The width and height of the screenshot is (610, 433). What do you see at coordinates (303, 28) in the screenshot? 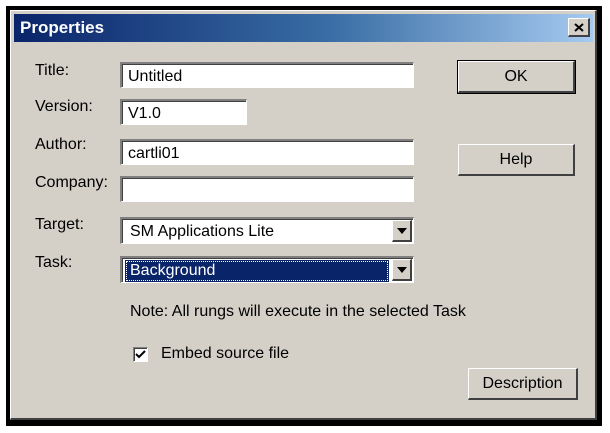
I see `title-bar: Properties` at bounding box center [303, 28].